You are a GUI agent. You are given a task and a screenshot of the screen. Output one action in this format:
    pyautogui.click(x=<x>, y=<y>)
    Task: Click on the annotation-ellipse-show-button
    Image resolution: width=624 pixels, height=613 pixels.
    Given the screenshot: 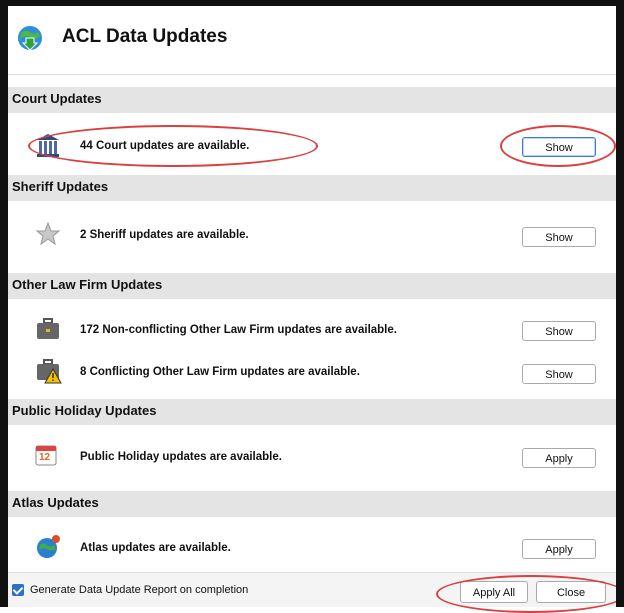 What is the action you would take?
    pyautogui.click(x=558, y=146)
    